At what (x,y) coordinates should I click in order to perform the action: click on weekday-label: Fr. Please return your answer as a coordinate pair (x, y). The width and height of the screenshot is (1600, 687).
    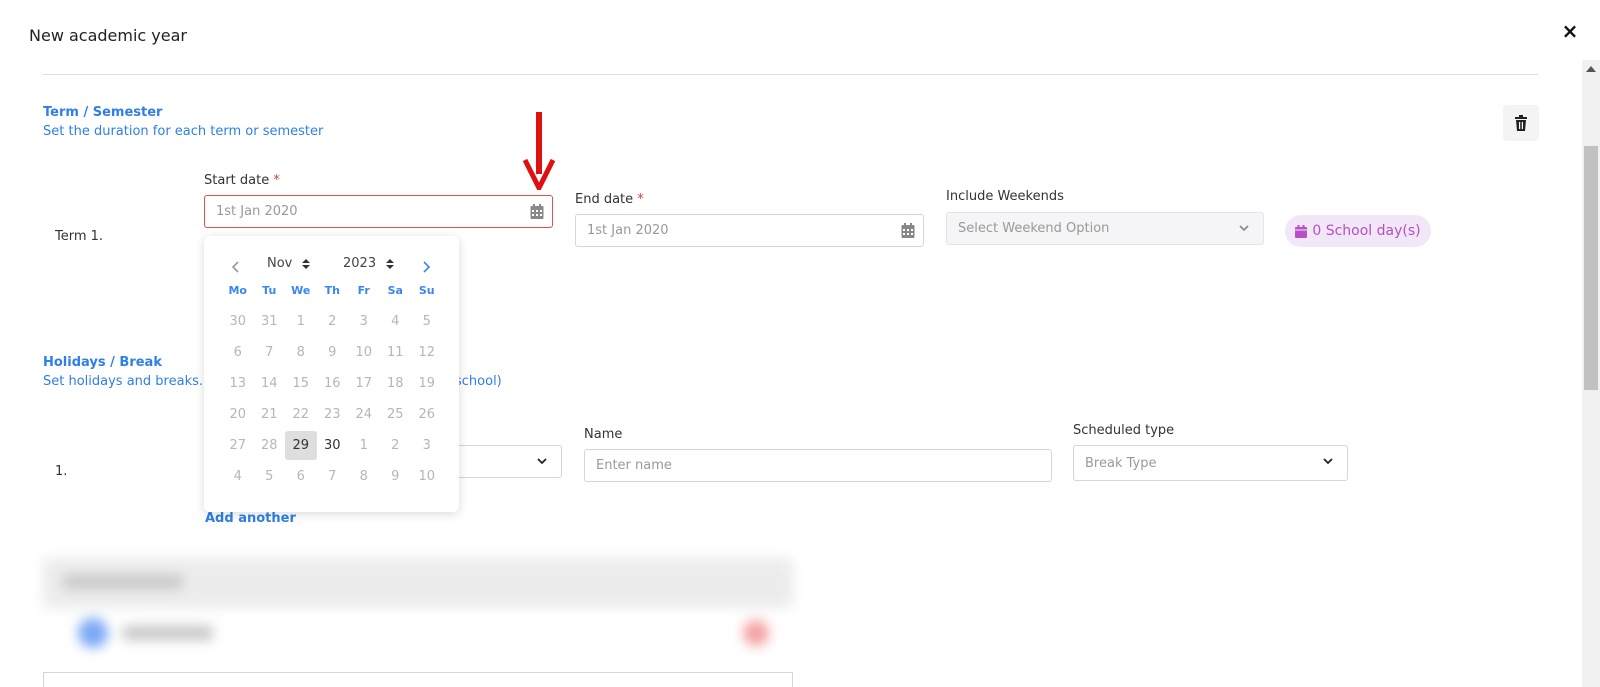
    Looking at the image, I should click on (363, 290).